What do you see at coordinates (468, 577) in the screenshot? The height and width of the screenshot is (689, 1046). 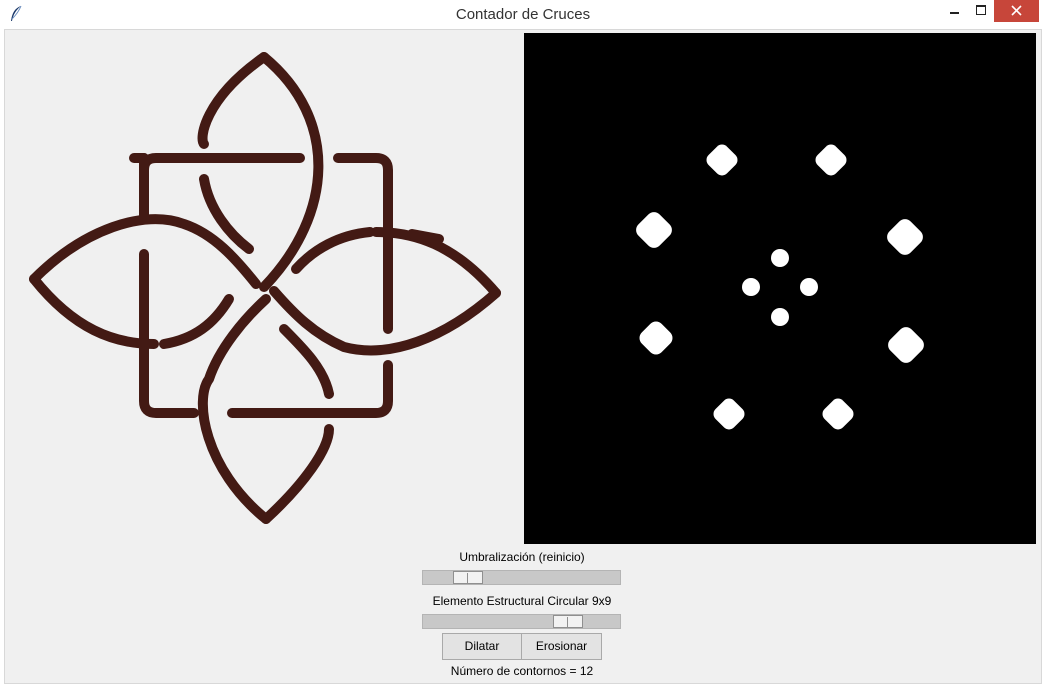 I see `threshold-slider-thumb` at bounding box center [468, 577].